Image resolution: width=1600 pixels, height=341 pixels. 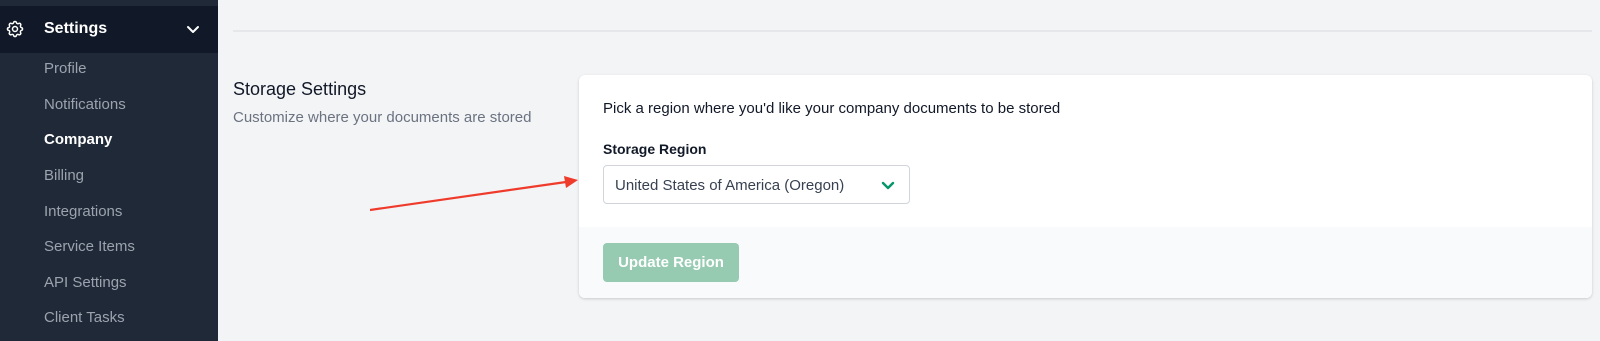 What do you see at coordinates (64, 175) in the screenshot?
I see `sidebar-item-billing: Billing` at bounding box center [64, 175].